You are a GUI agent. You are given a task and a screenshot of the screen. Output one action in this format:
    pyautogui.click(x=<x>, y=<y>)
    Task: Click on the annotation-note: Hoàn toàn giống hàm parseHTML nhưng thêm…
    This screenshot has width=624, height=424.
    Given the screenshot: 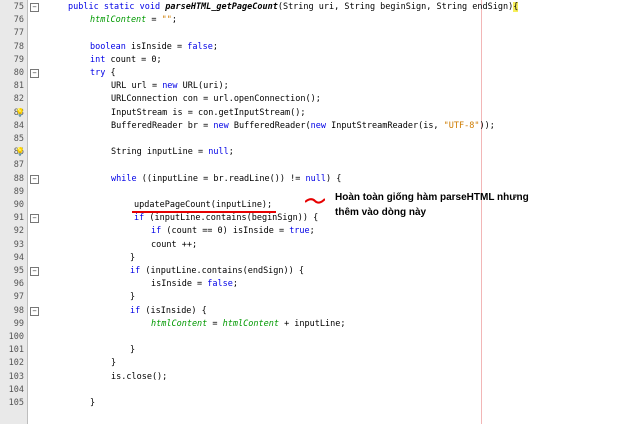 What is the action you would take?
    pyautogui.click(x=432, y=205)
    